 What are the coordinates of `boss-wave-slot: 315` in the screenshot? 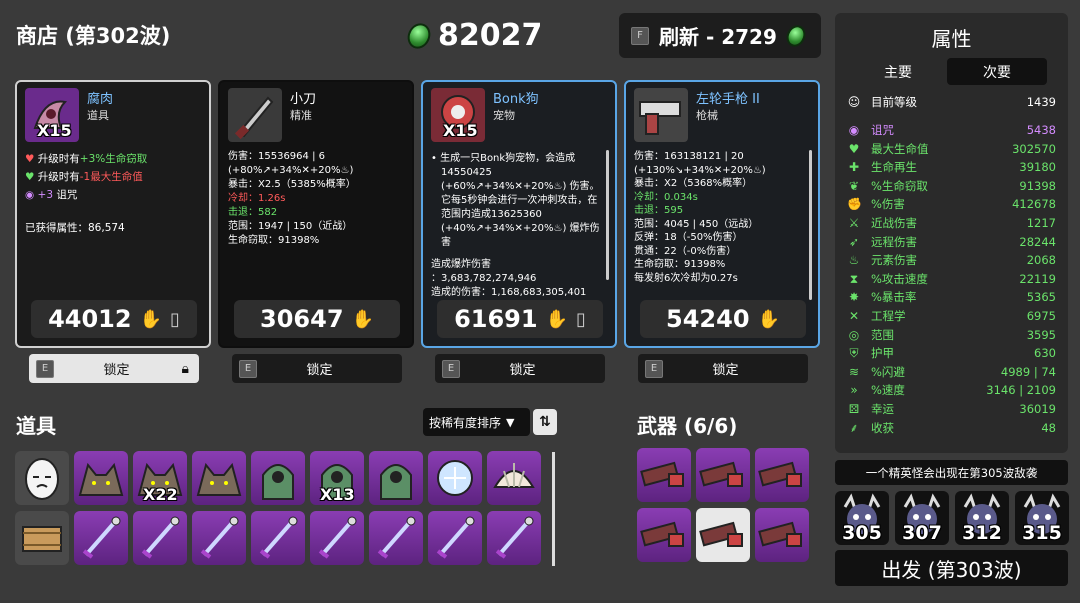 It's located at (1042, 518).